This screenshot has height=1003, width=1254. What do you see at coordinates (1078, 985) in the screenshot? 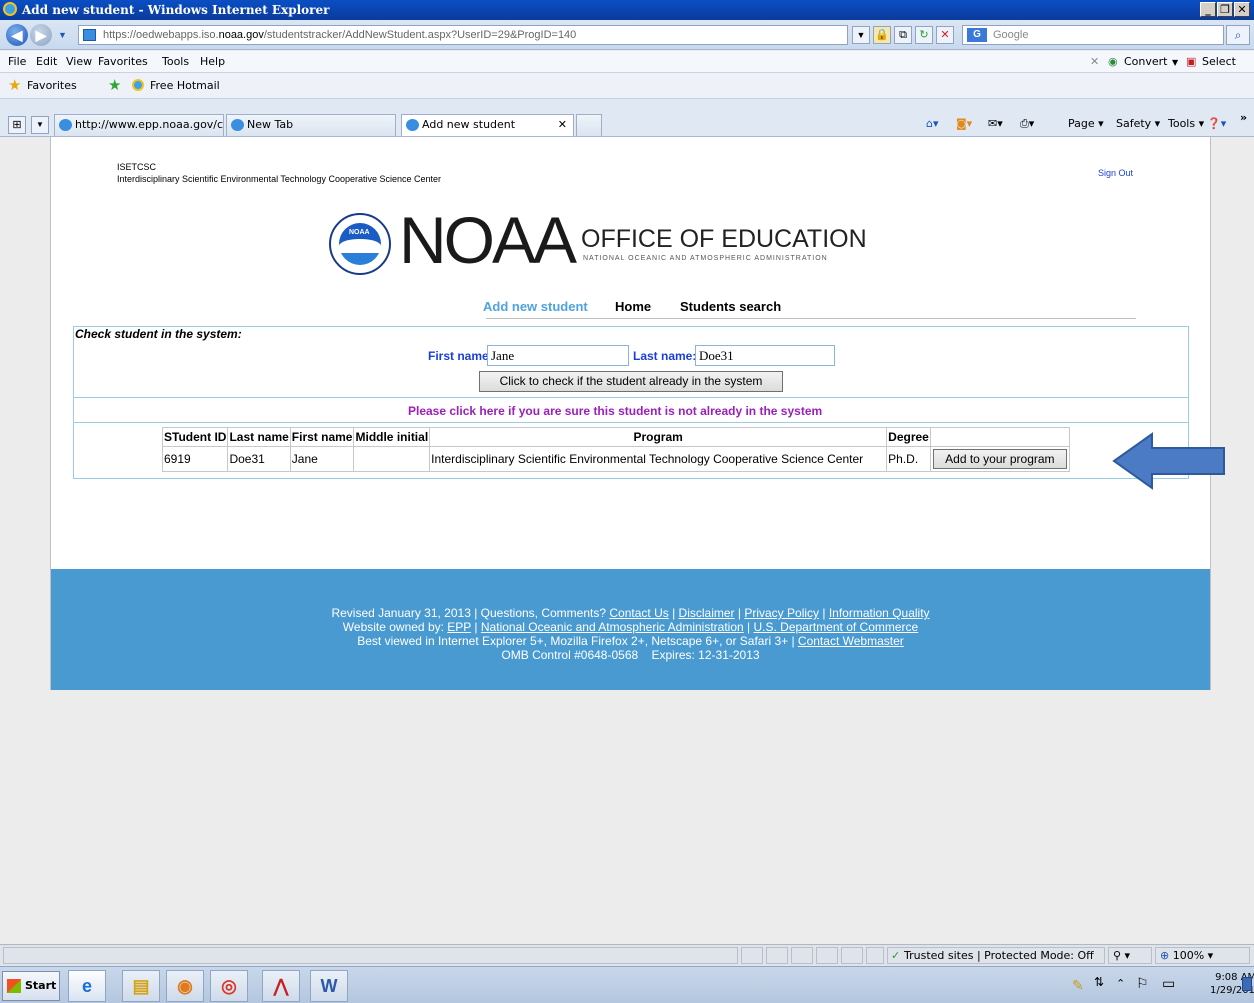
I see `pen-tray-icon: ✎` at bounding box center [1078, 985].